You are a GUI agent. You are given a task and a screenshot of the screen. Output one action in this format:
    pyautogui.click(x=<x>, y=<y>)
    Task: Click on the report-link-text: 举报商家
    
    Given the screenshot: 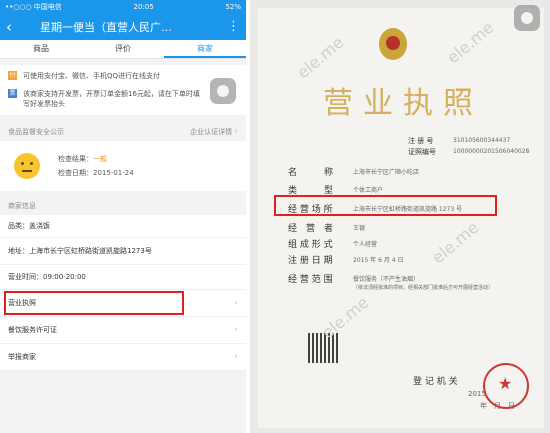 What is the action you would take?
    pyautogui.click(x=22, y=357)
    